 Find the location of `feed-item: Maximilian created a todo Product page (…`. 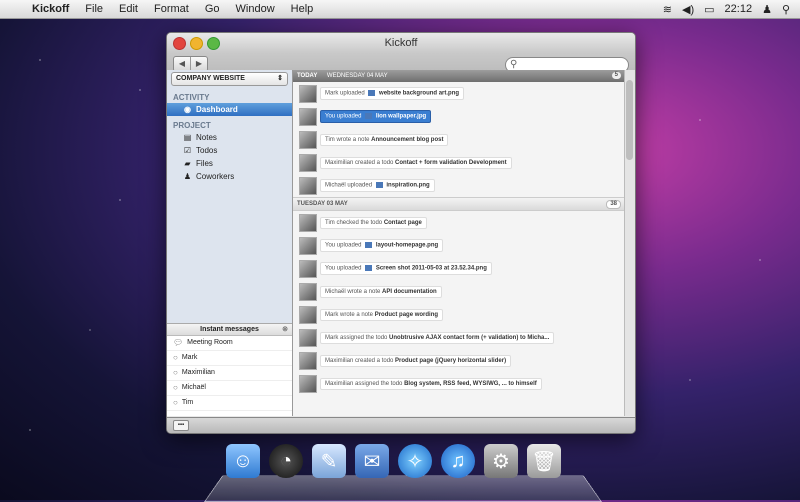

feed-item: Maximilian created a todo Product page (… is located at coordinates (459, 360).